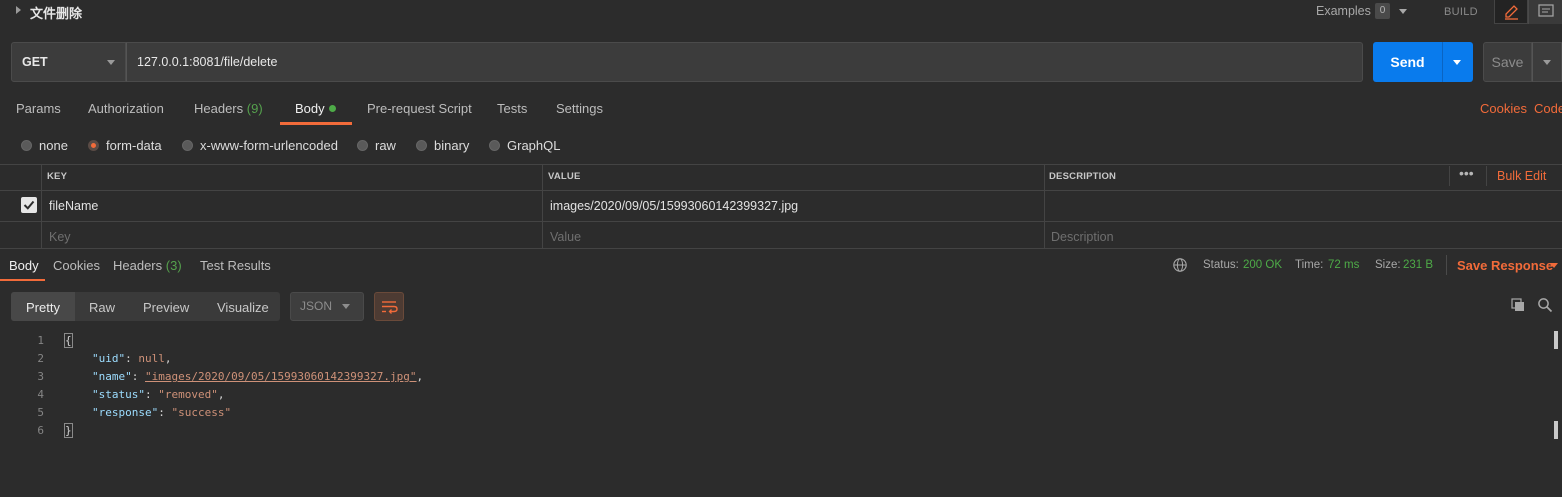  What do you see at coordinates (362, 145) in the screenshot?
I see `radio-raw` at bounding box center [362, 145].